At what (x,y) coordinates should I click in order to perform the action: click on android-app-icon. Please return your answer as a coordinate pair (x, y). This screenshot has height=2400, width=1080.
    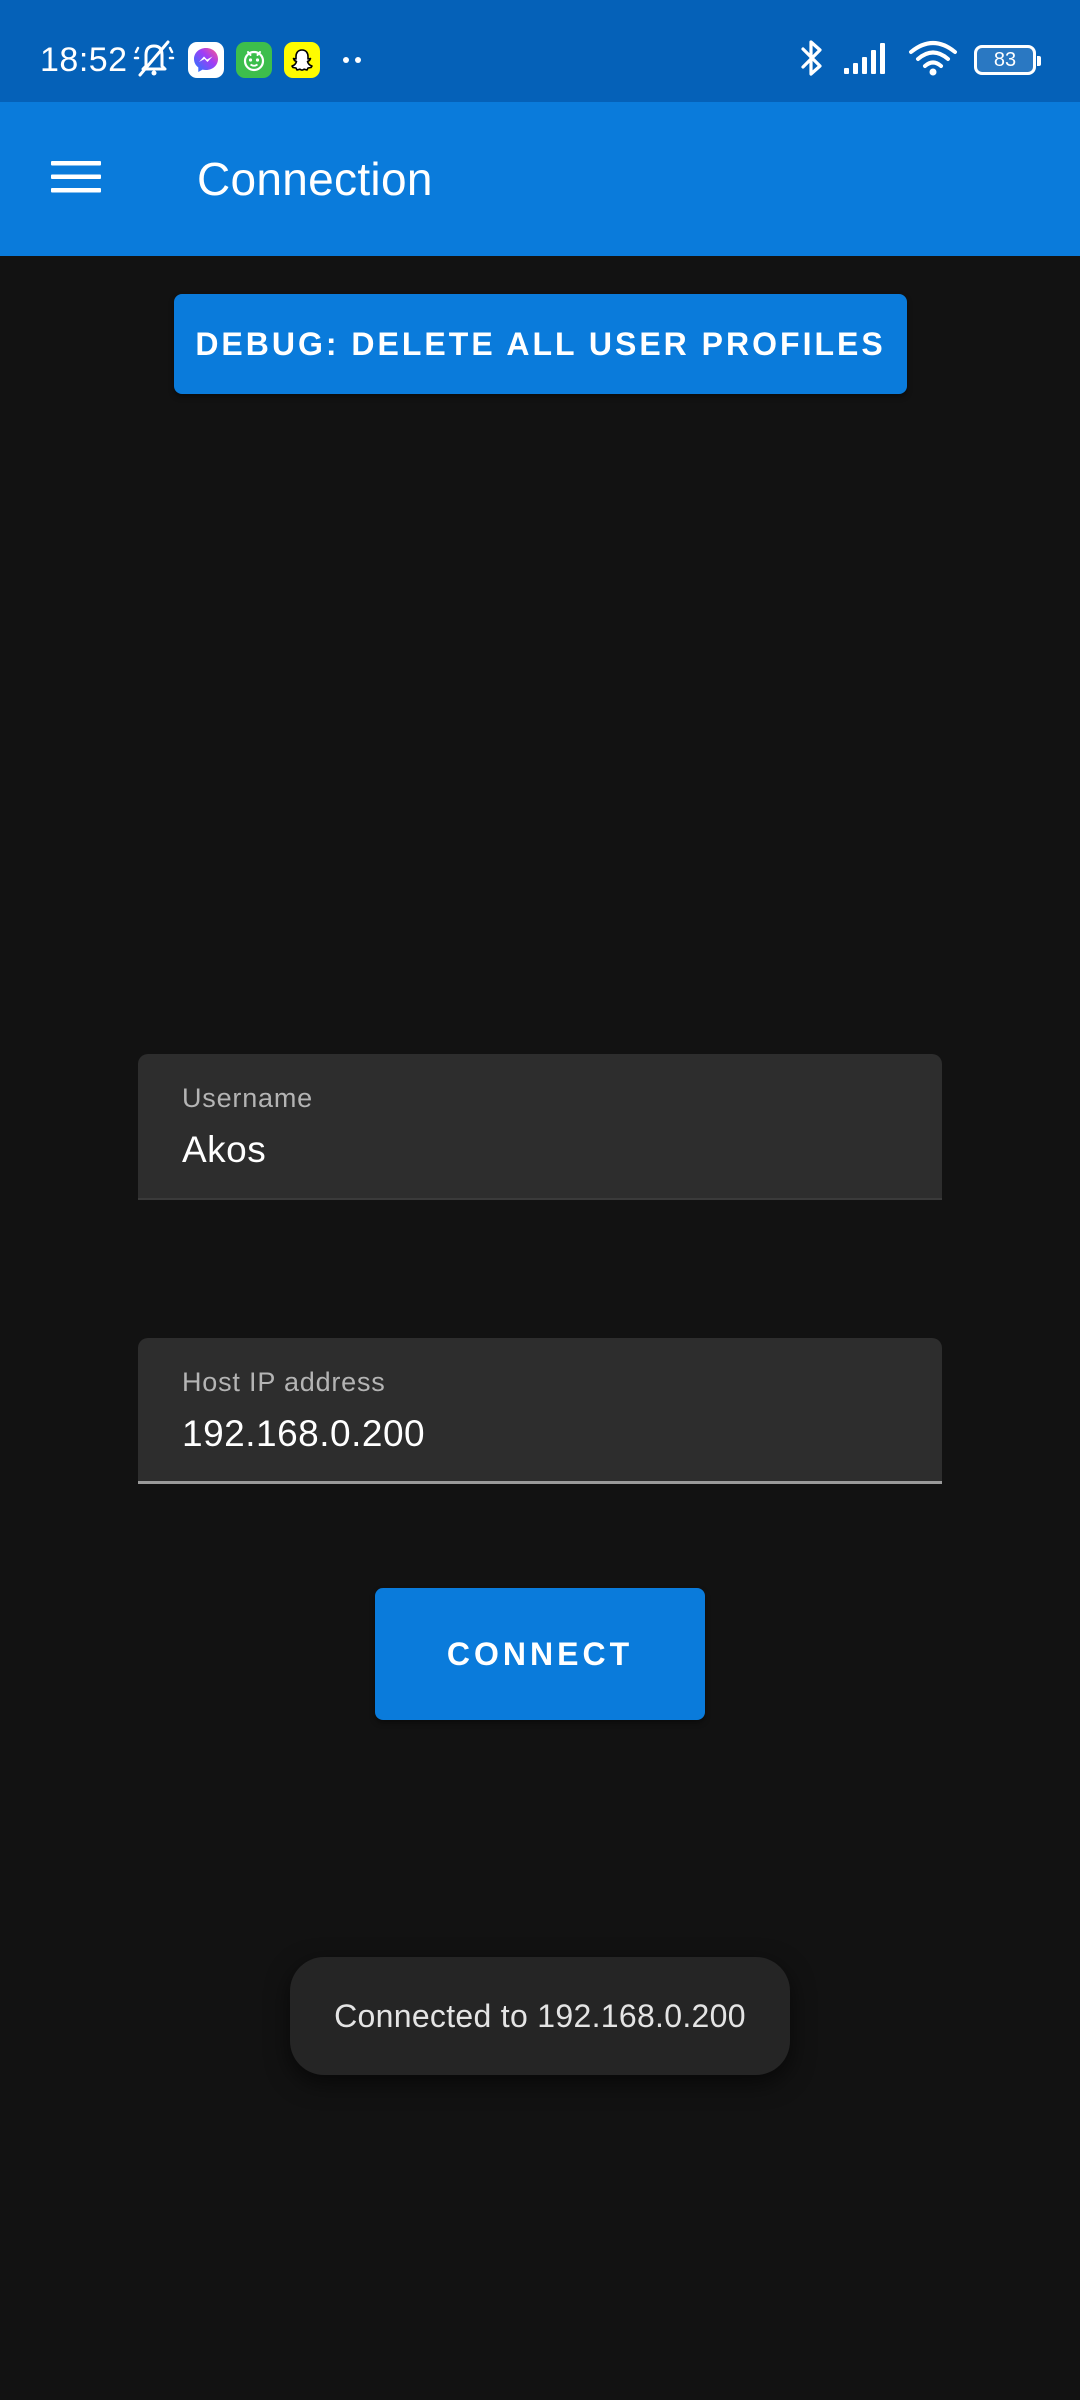
    Looking at the image, I should click on (254, 60).